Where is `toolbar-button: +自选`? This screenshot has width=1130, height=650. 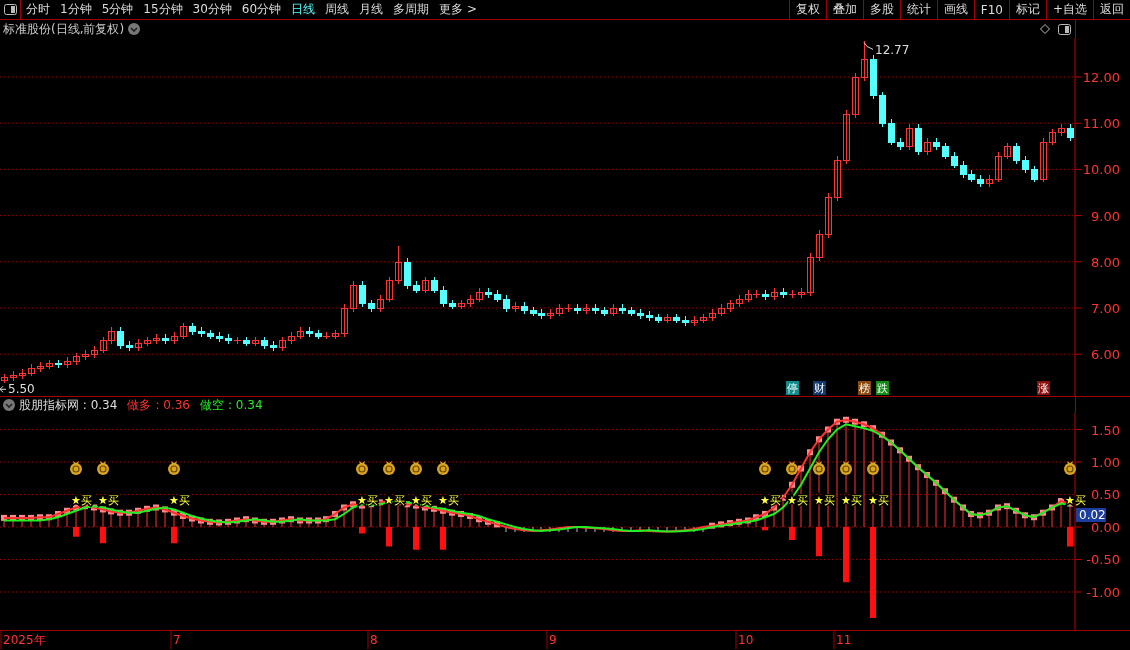
toolbar-button: +自选 is located at coordinates (1069, 9).